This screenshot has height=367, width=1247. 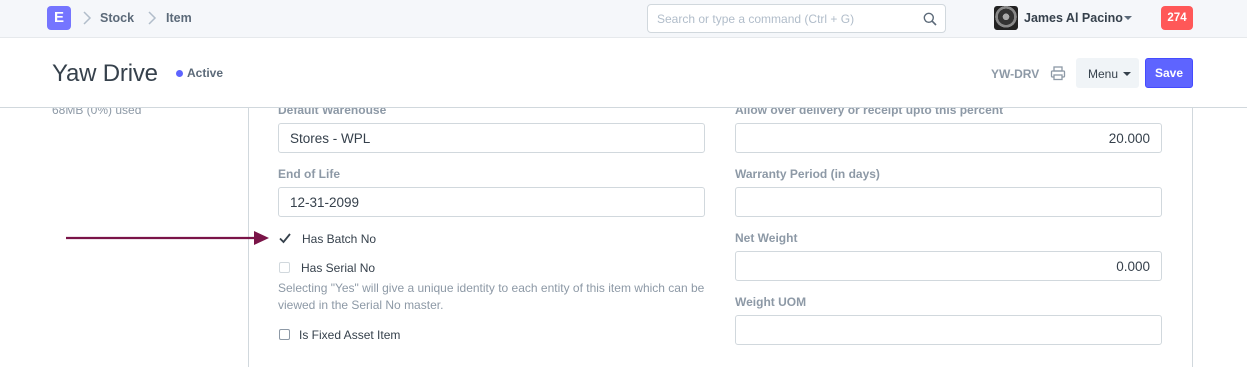 What do you see at coordinates (330, 138) in the screenshot?
I see `default-warehouse-value: Stores - WPL` at bounding box center [330, 138].